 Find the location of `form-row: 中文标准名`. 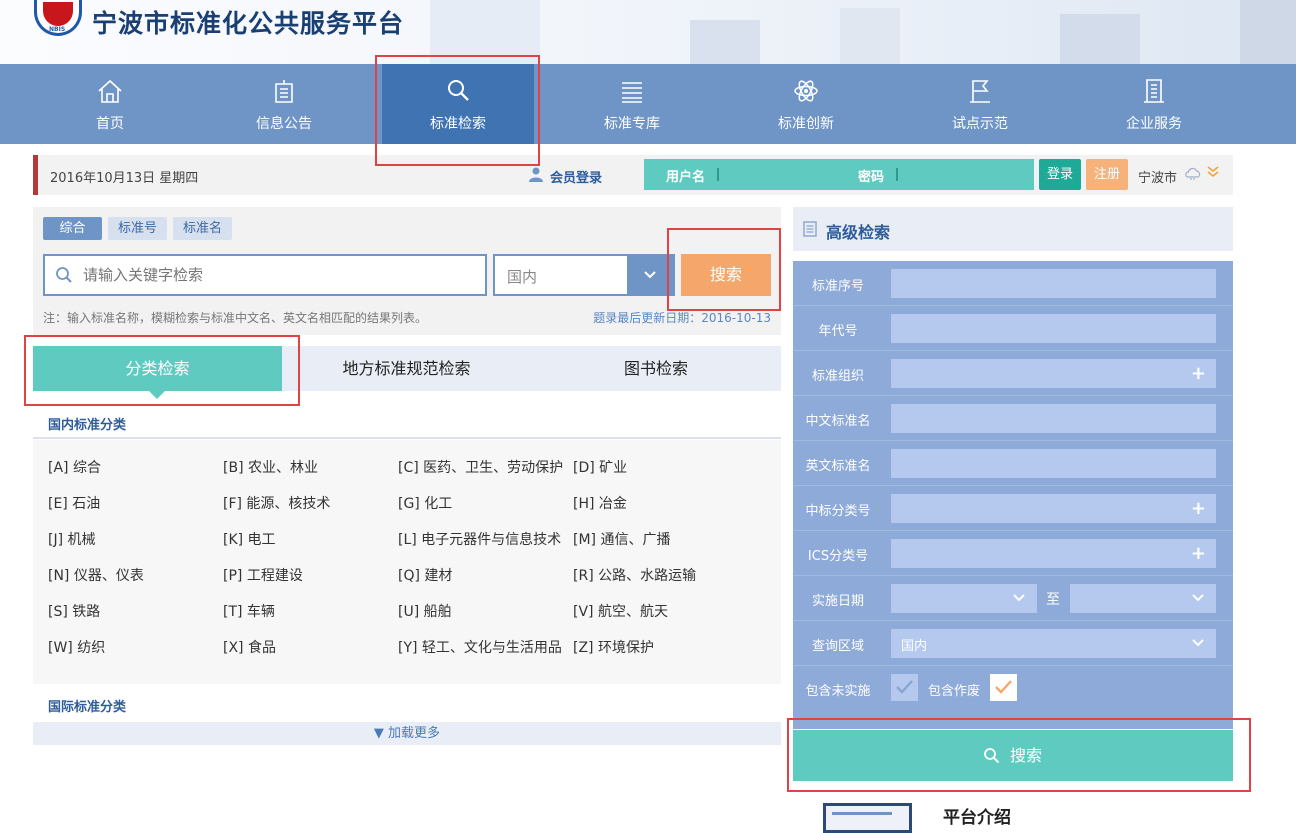

form-row: 中文标准名 is located at coordinates (1013, 418).